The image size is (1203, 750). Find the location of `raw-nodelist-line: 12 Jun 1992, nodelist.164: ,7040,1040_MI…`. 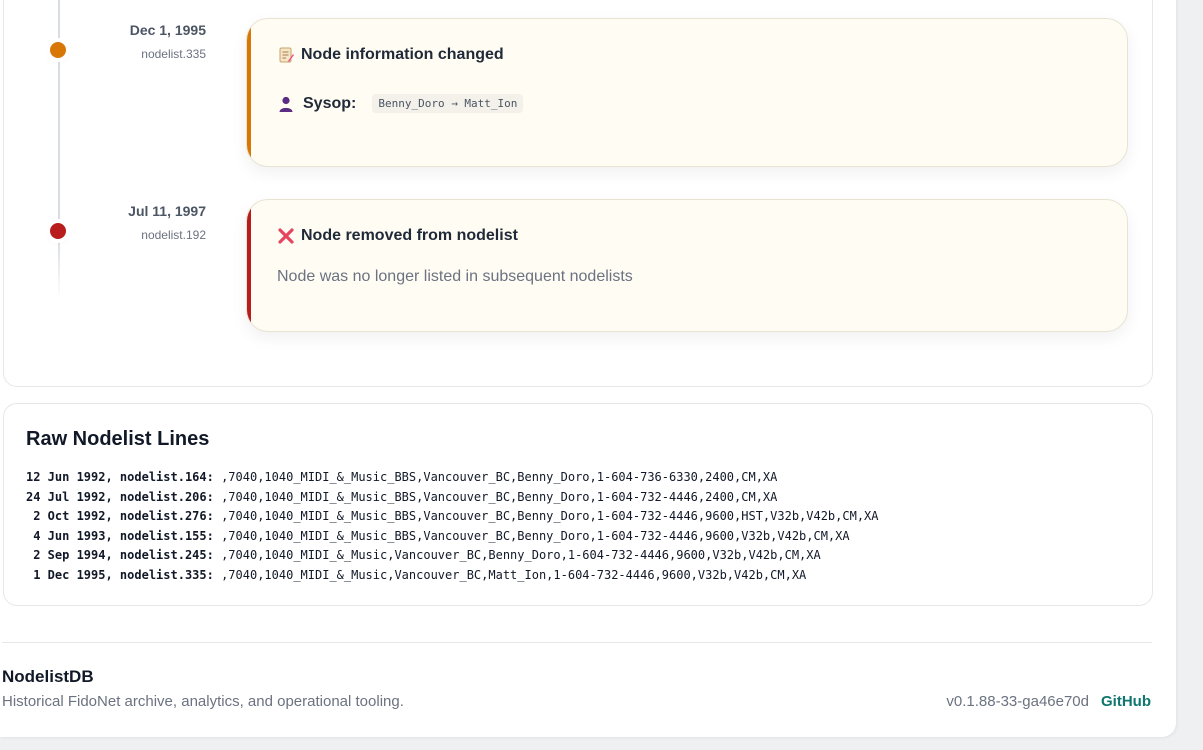

raw-nodelist-line: 12 Jun 1992, nodelist.164: ,7040,1040_MI… is located at coordinates (452, 478).